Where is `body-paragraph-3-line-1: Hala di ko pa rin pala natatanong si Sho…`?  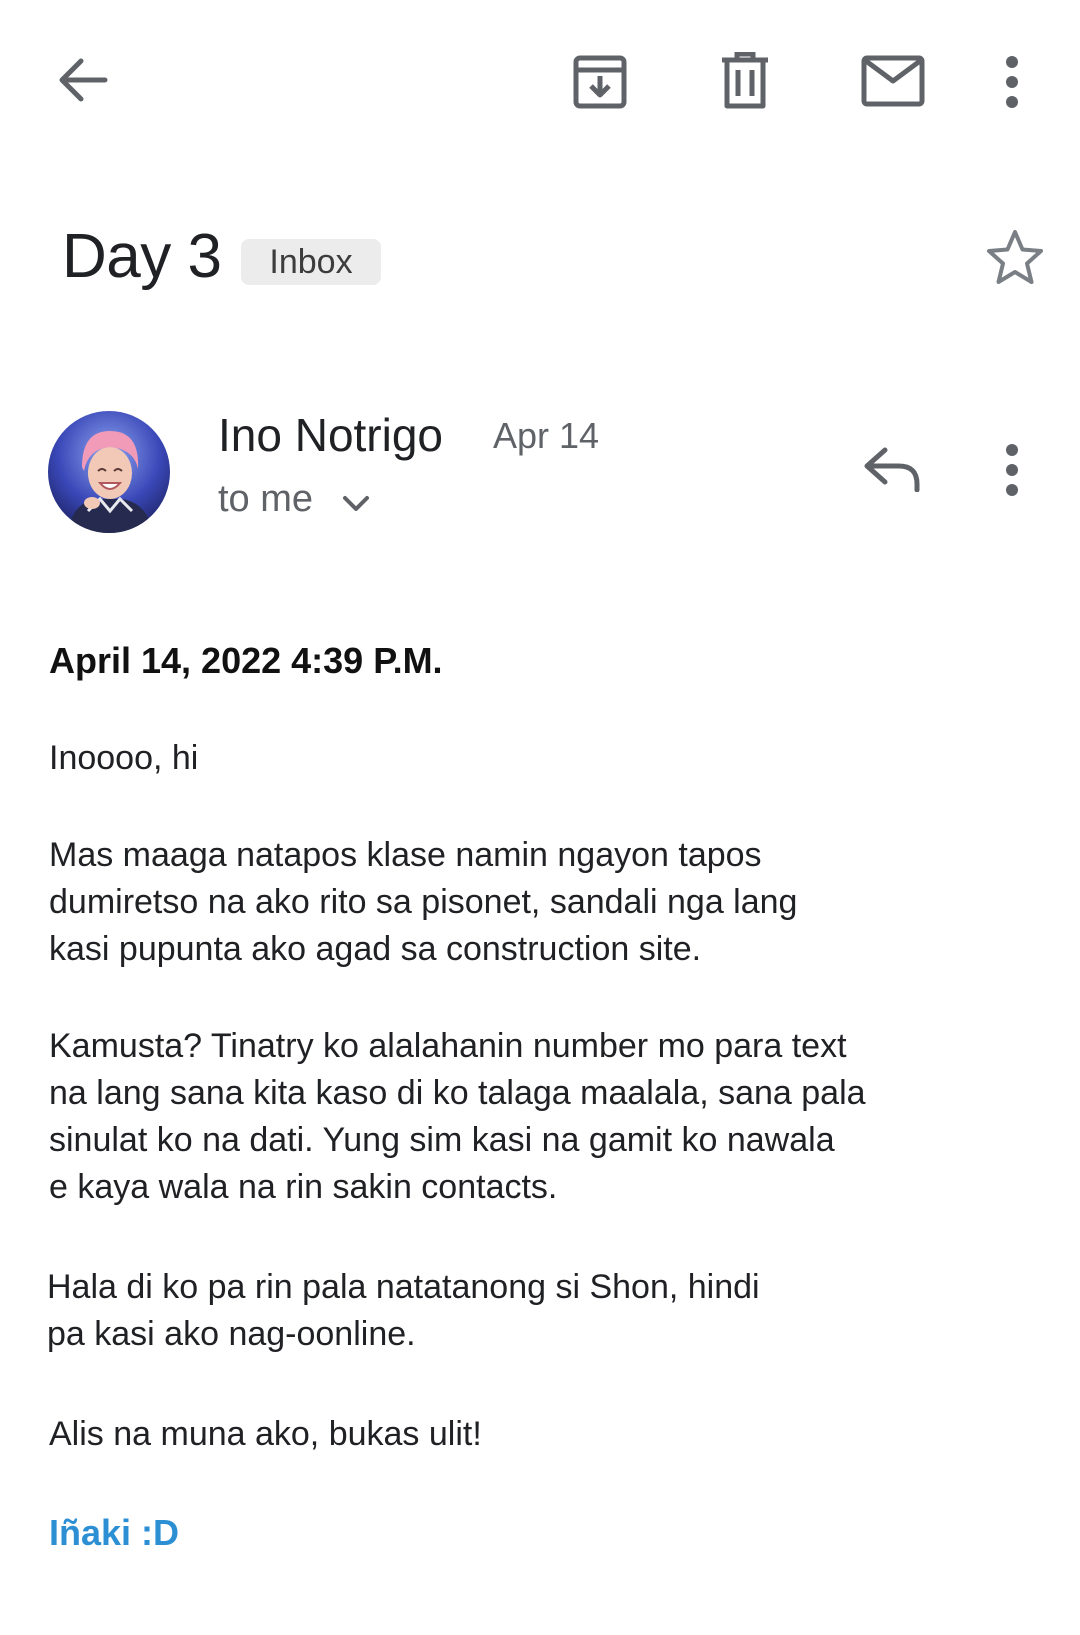 body-paragraph-3-line-1: Hala di ko pa rin pala natatanong si Sho… is located at coordinates (403, 1287).